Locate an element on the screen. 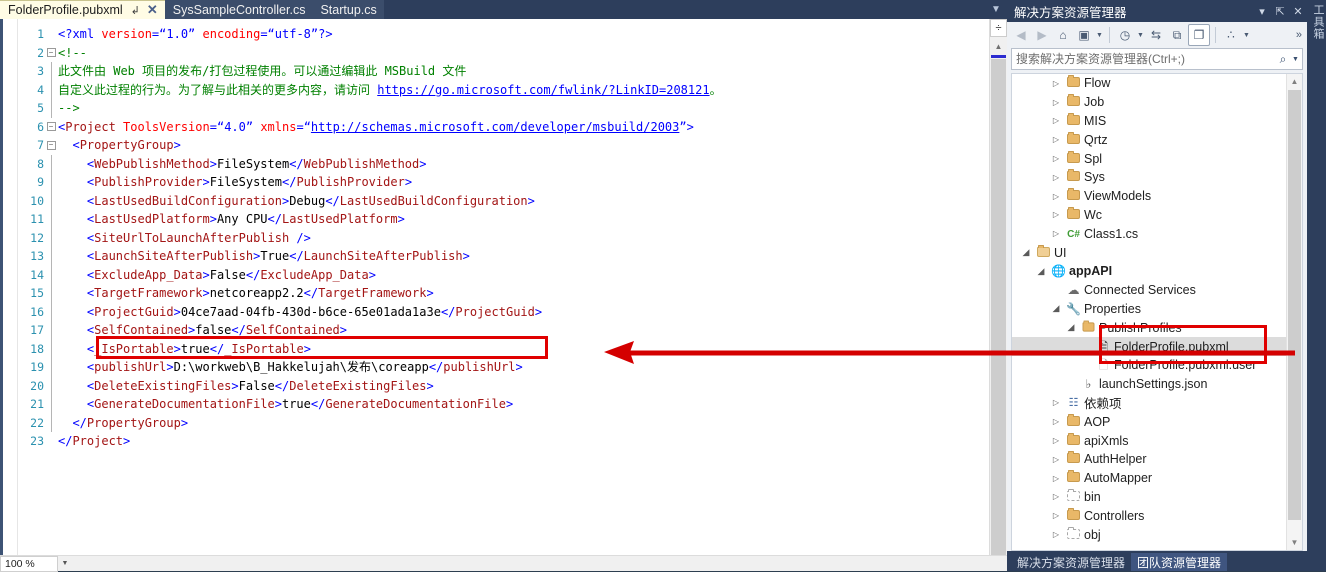 Image resolution: width=1326 pixels, height=572 pixels. tree-item-launchsettings-json: ♭ launchSettings.json is located at coordinates (1157, 384).